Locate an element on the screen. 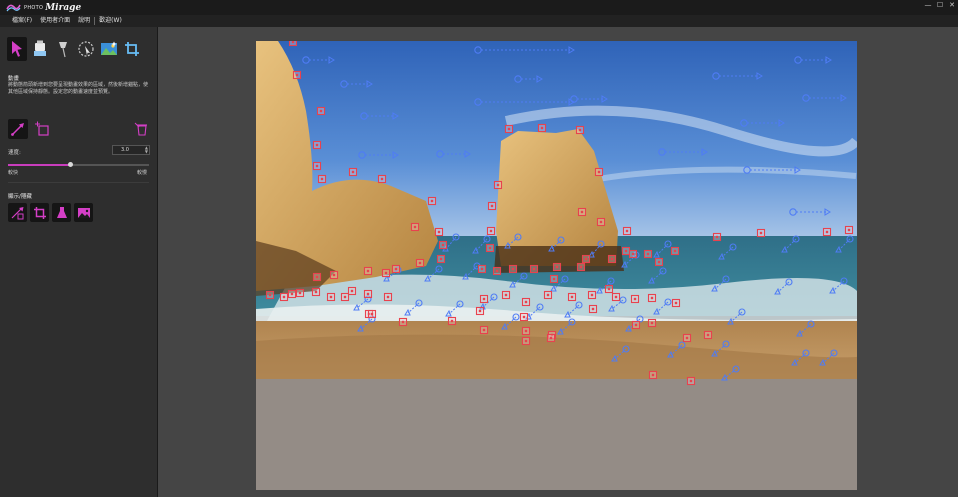 This screenshot has width=958, height=497. speed-input: 3.0 ▲ ▼ is located at coordinates (131, 150).